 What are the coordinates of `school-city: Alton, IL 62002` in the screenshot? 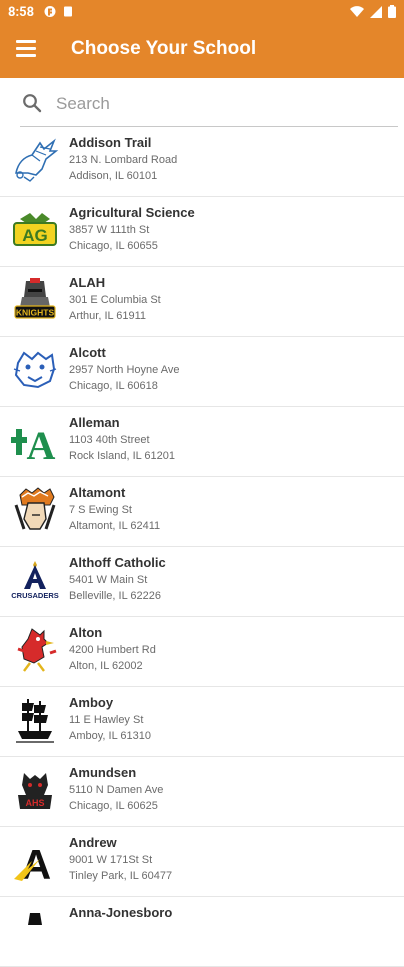 It's located at (106, 666).